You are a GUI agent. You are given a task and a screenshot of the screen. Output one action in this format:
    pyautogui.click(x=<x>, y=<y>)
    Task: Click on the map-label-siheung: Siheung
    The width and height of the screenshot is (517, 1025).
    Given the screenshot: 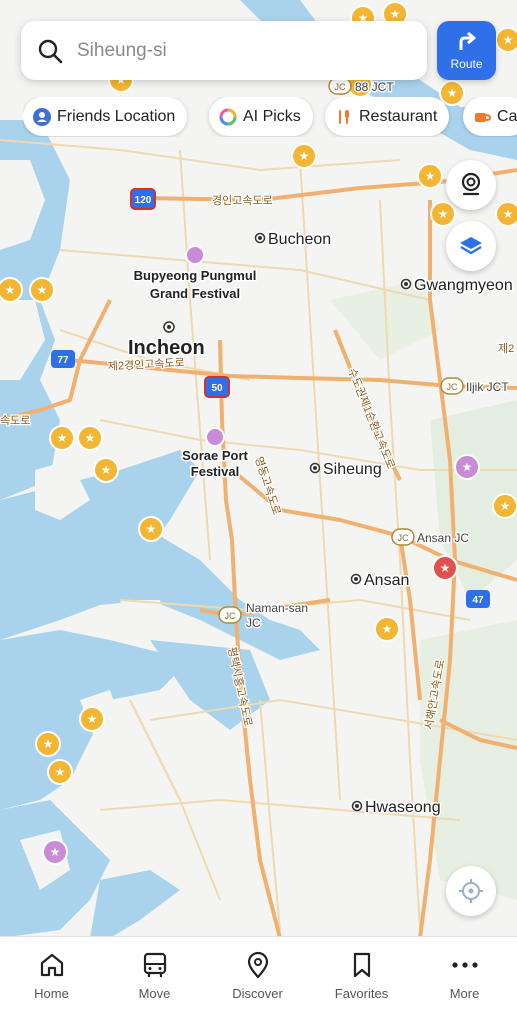 What is the action you would take?
    pyautogui.click(x=352, y=469)
    